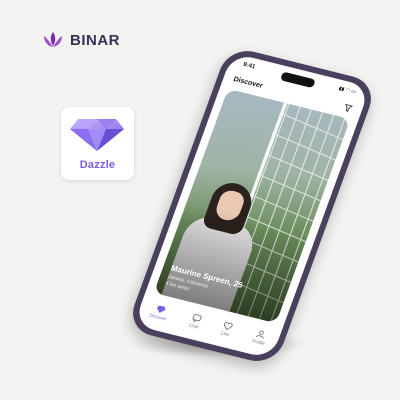 This screenshot has width=400, height=400. I want to click on status-time: 9:41, so click(249, 66).